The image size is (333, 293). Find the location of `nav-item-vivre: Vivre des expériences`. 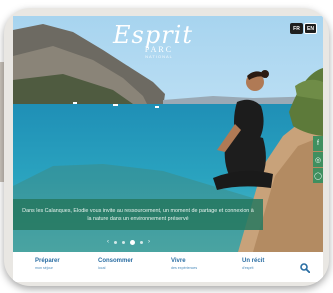

nav-item-vivre: Vivre des expériences is located at coordinates (184, 268).